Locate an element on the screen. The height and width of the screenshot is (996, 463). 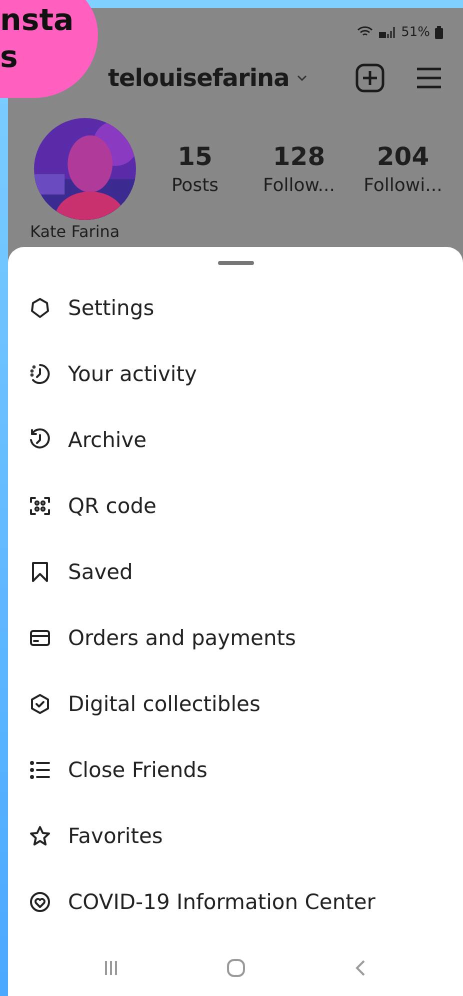
menu-item: COVID-19 Information Center is located at coordinates (235, 902).